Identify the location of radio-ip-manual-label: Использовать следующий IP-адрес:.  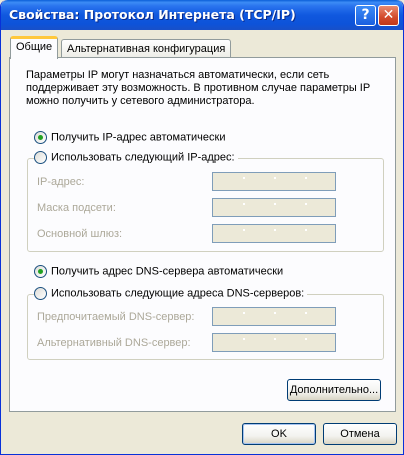
(143, 157).